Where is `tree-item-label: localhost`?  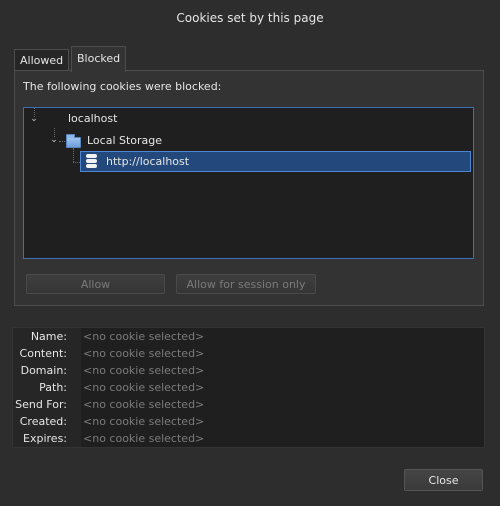 tree-item-label: localhost is located at coordinates (93, 118).